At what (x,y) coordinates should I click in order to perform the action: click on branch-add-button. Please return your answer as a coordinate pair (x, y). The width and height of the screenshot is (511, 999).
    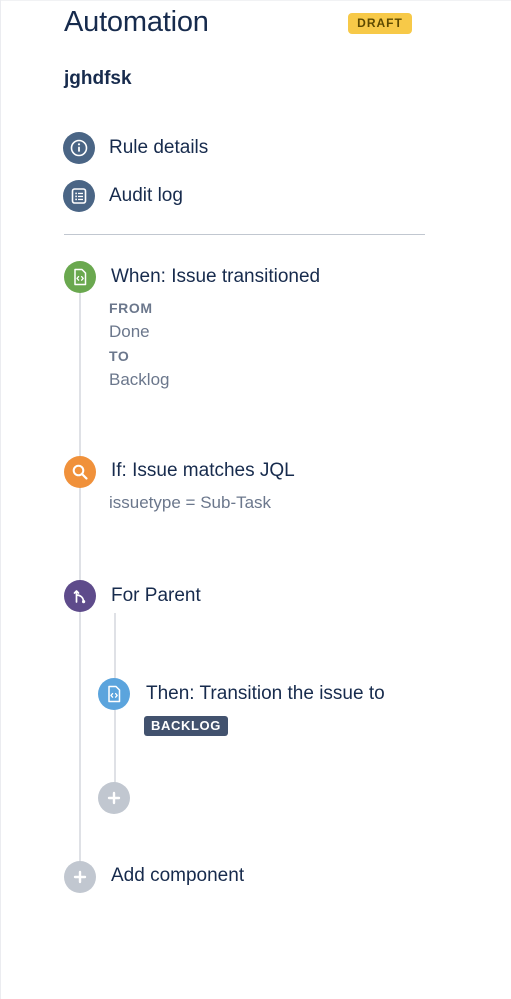
    Looking at the image, I should click on (114, 798).